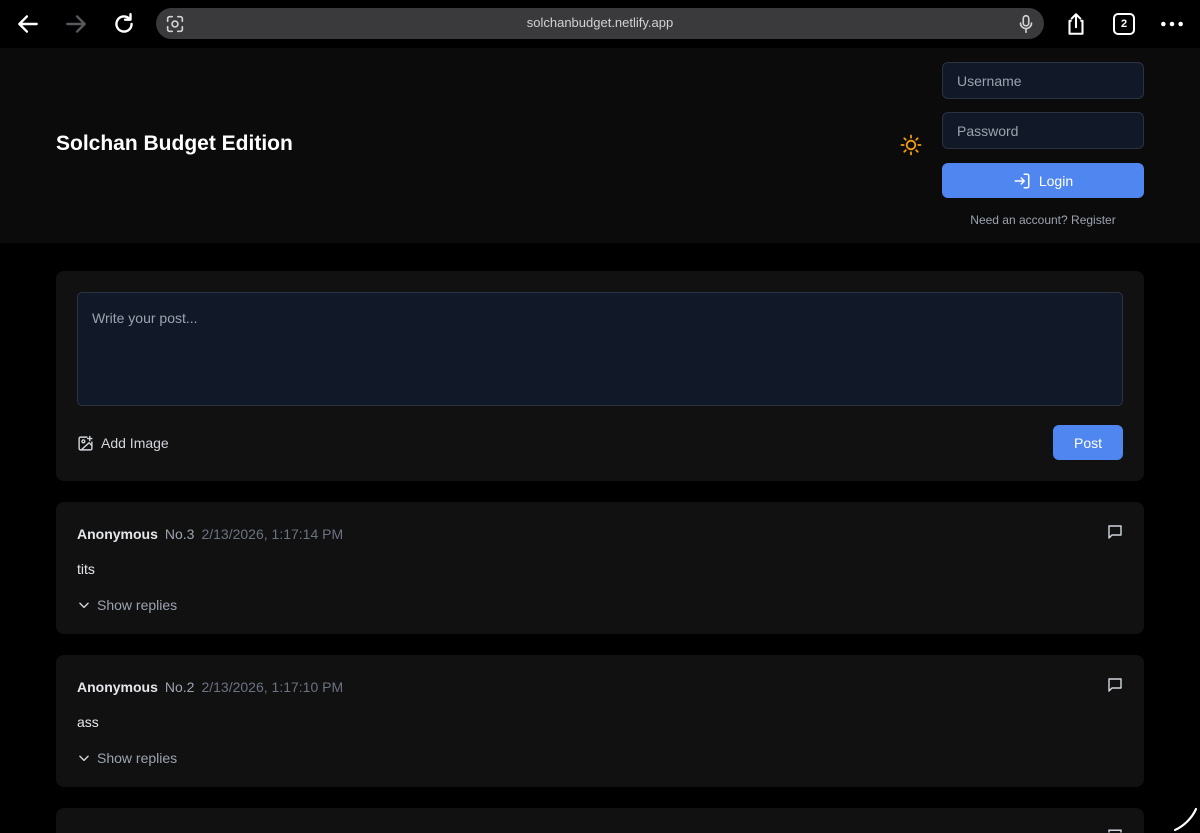 The width and height of the screenshot is (1200, 833). What do you see at coordinates (180, 687) in the screenshot?
I see `post-number: No.2` at bounding box center [180, 687].